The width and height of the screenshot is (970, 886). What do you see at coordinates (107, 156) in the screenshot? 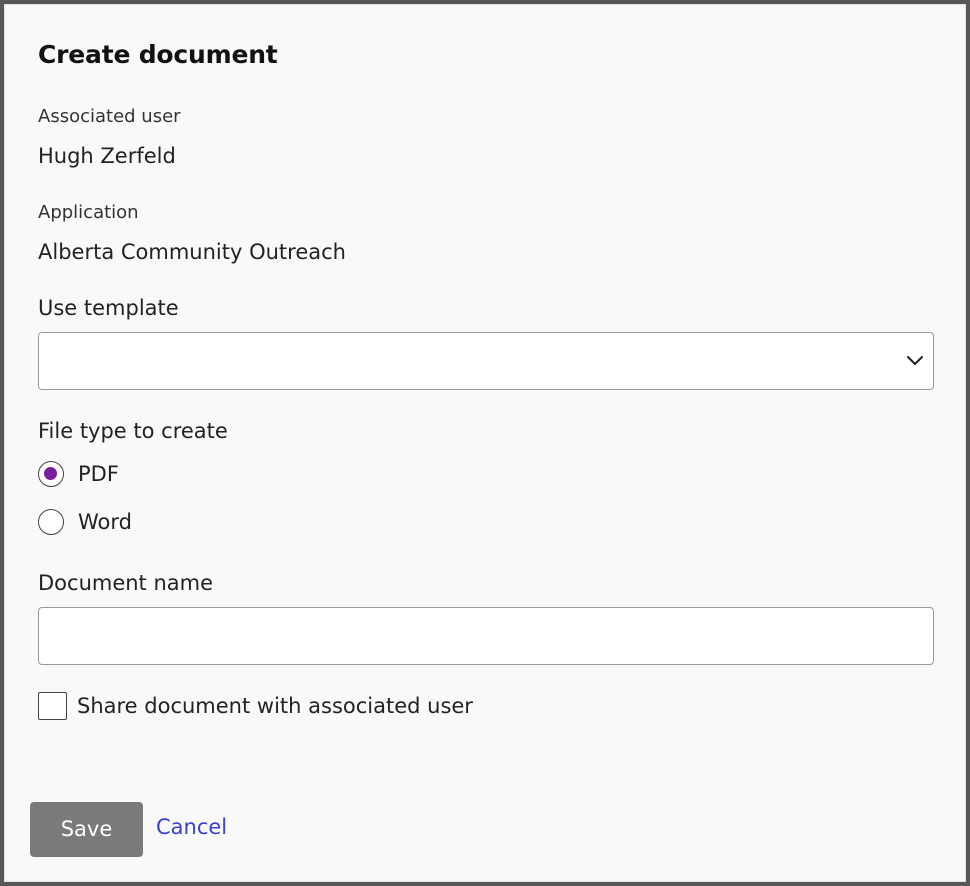
I see `associated-user-value: Hugh Zerfeld` at bounding box center [107, 156].